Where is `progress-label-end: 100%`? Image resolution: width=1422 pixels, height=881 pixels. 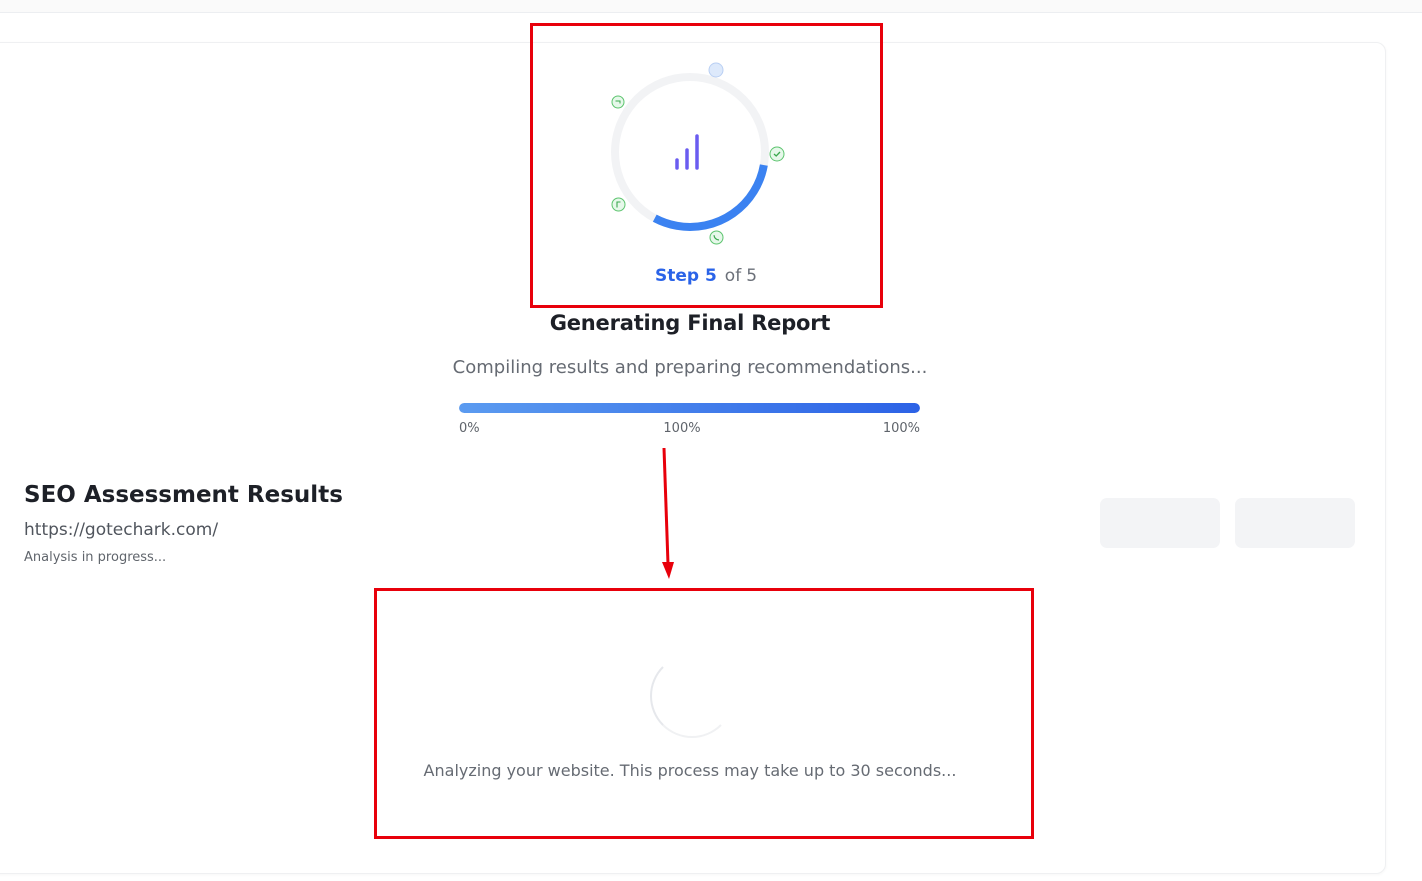 progress-label-end: 100% is located at coordinates (901, 428).